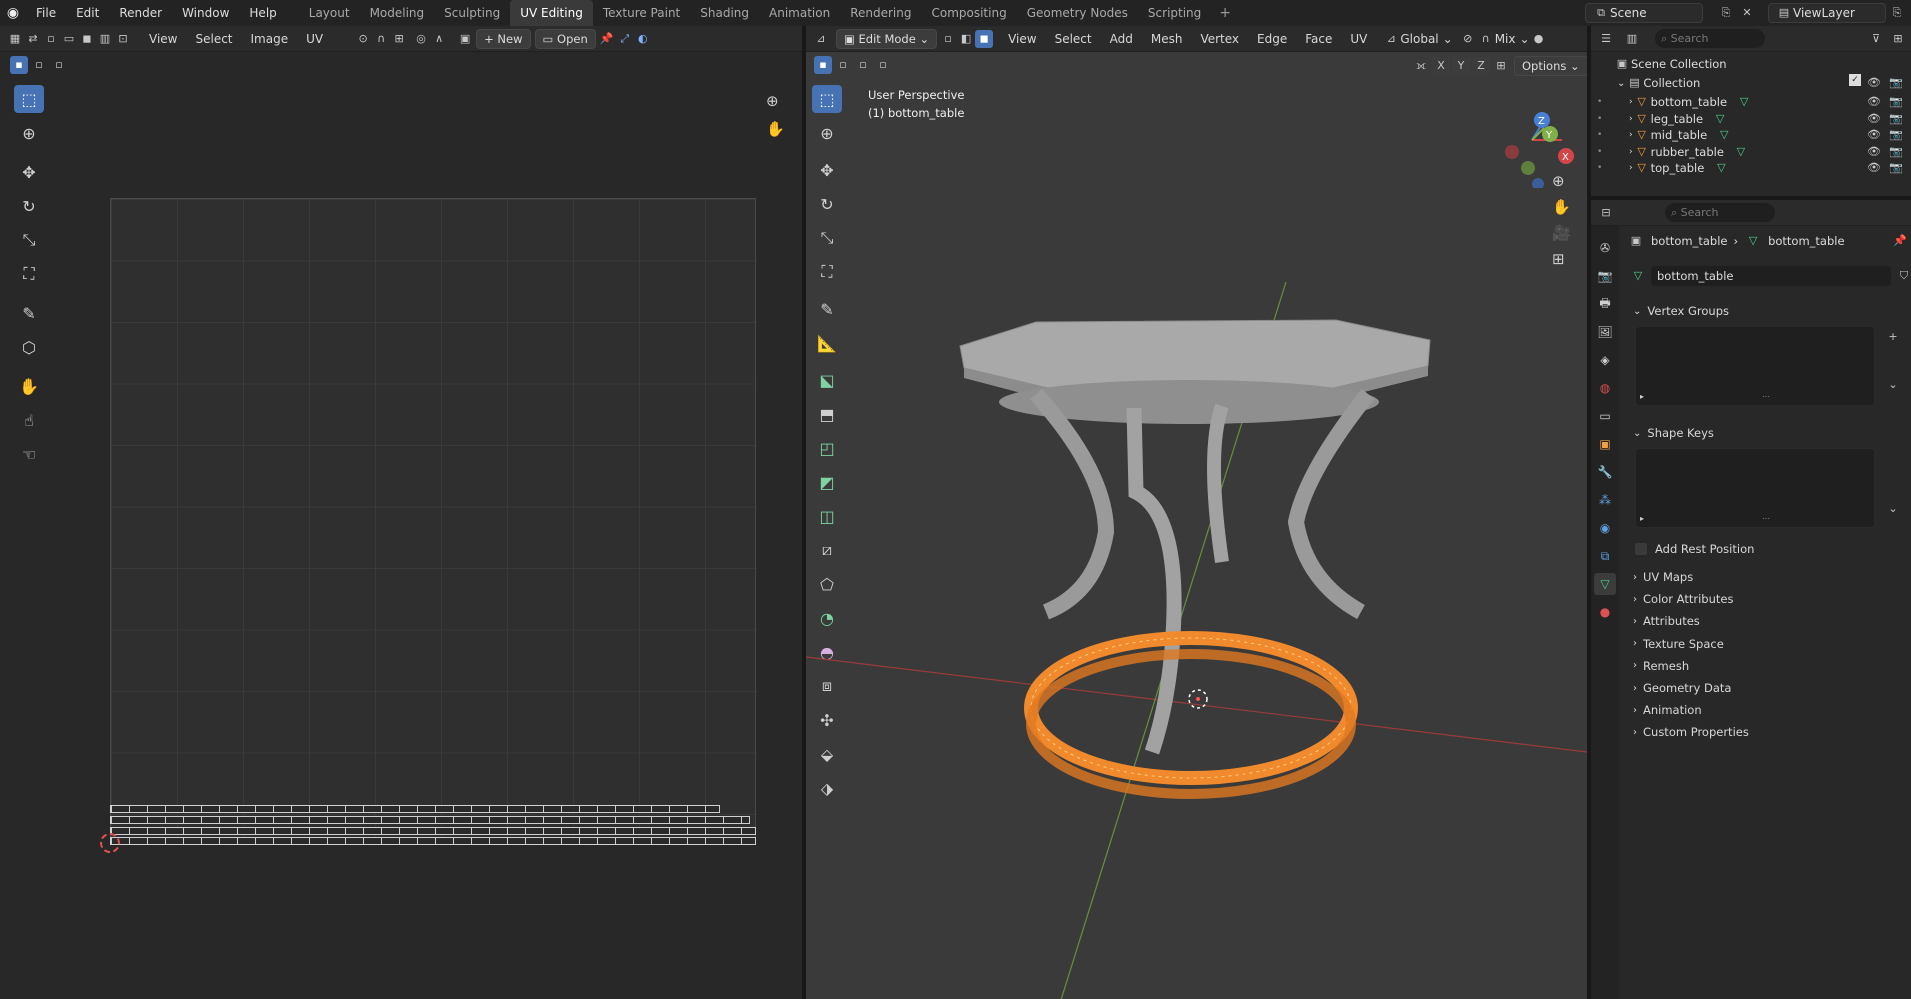 This screenshot has height=999, width=1911. Describe the element at coordinates (1605, 388) in the screenshot. I see `world-tab-icon: ◍` at that location.